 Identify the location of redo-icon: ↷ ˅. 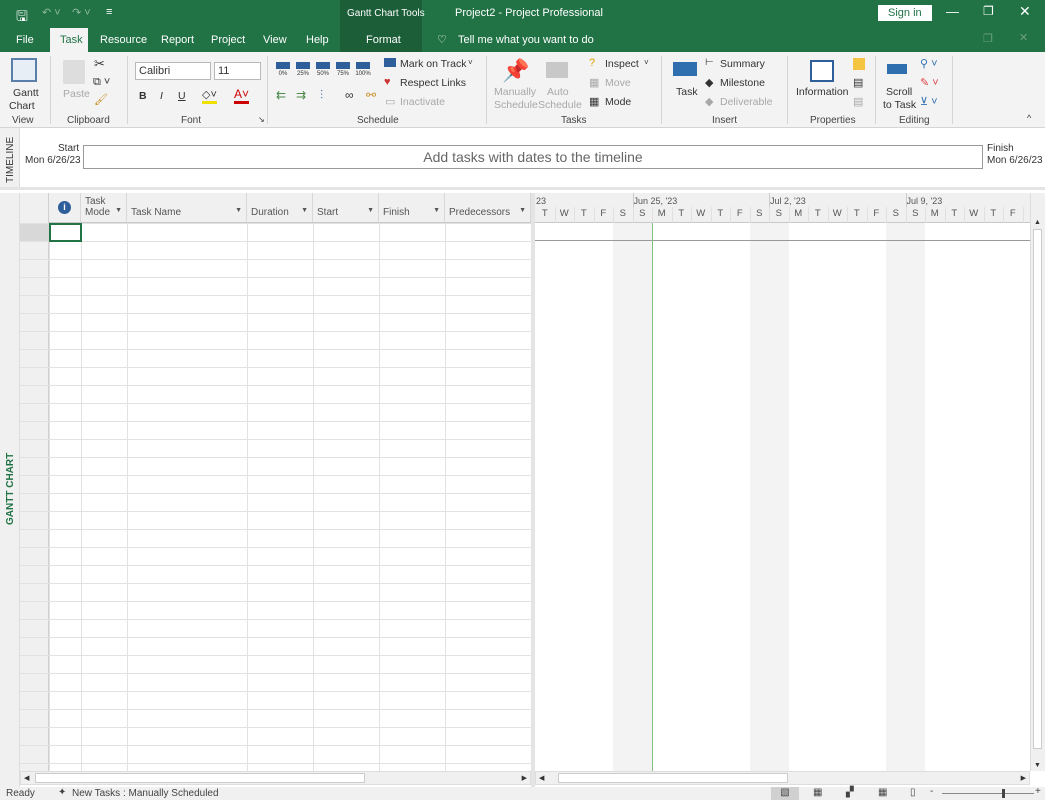
(81, 12).